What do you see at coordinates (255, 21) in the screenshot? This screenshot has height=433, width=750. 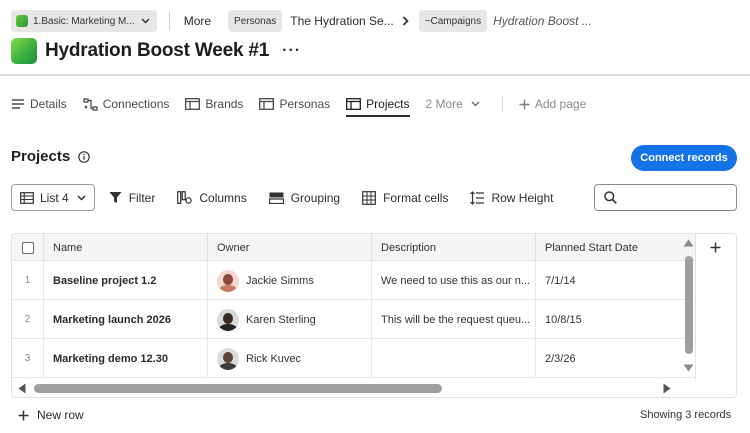 I see `personas-tag: Personas` at bounding box center [255, 21].